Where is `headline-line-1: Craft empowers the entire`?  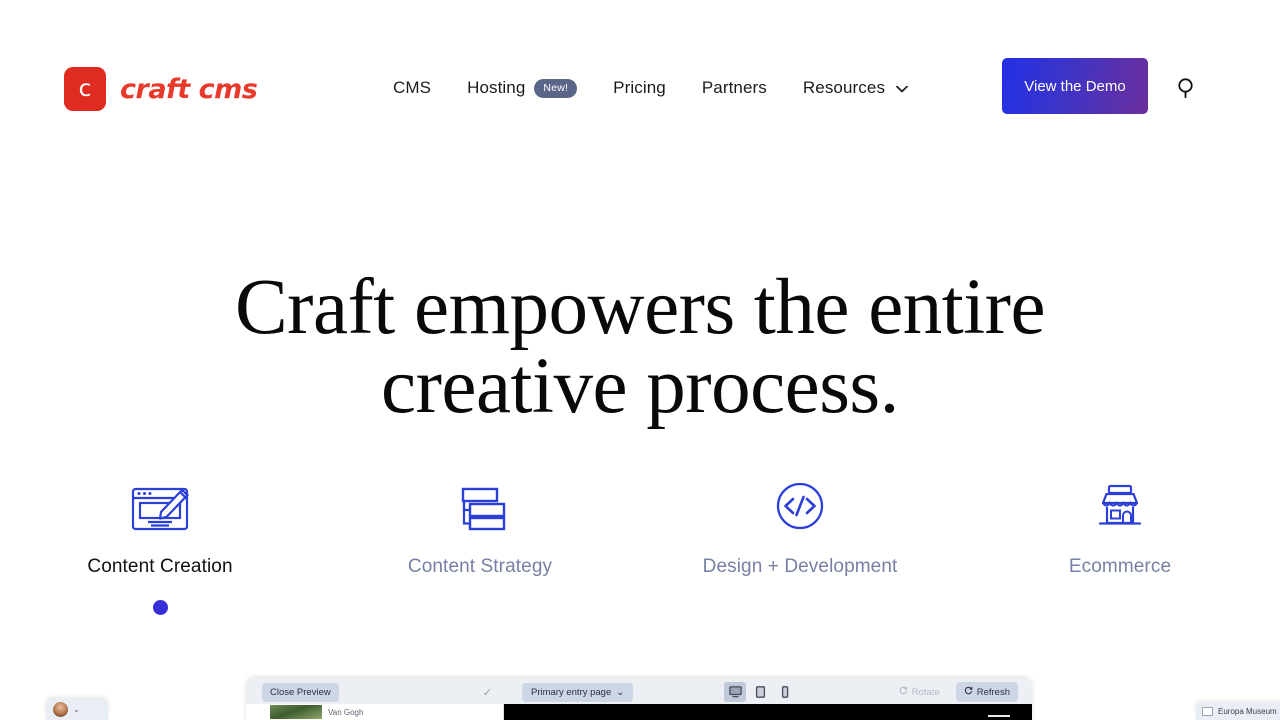
headline-line-1: Craft empowers the entire is located at coordinates (640, 307).